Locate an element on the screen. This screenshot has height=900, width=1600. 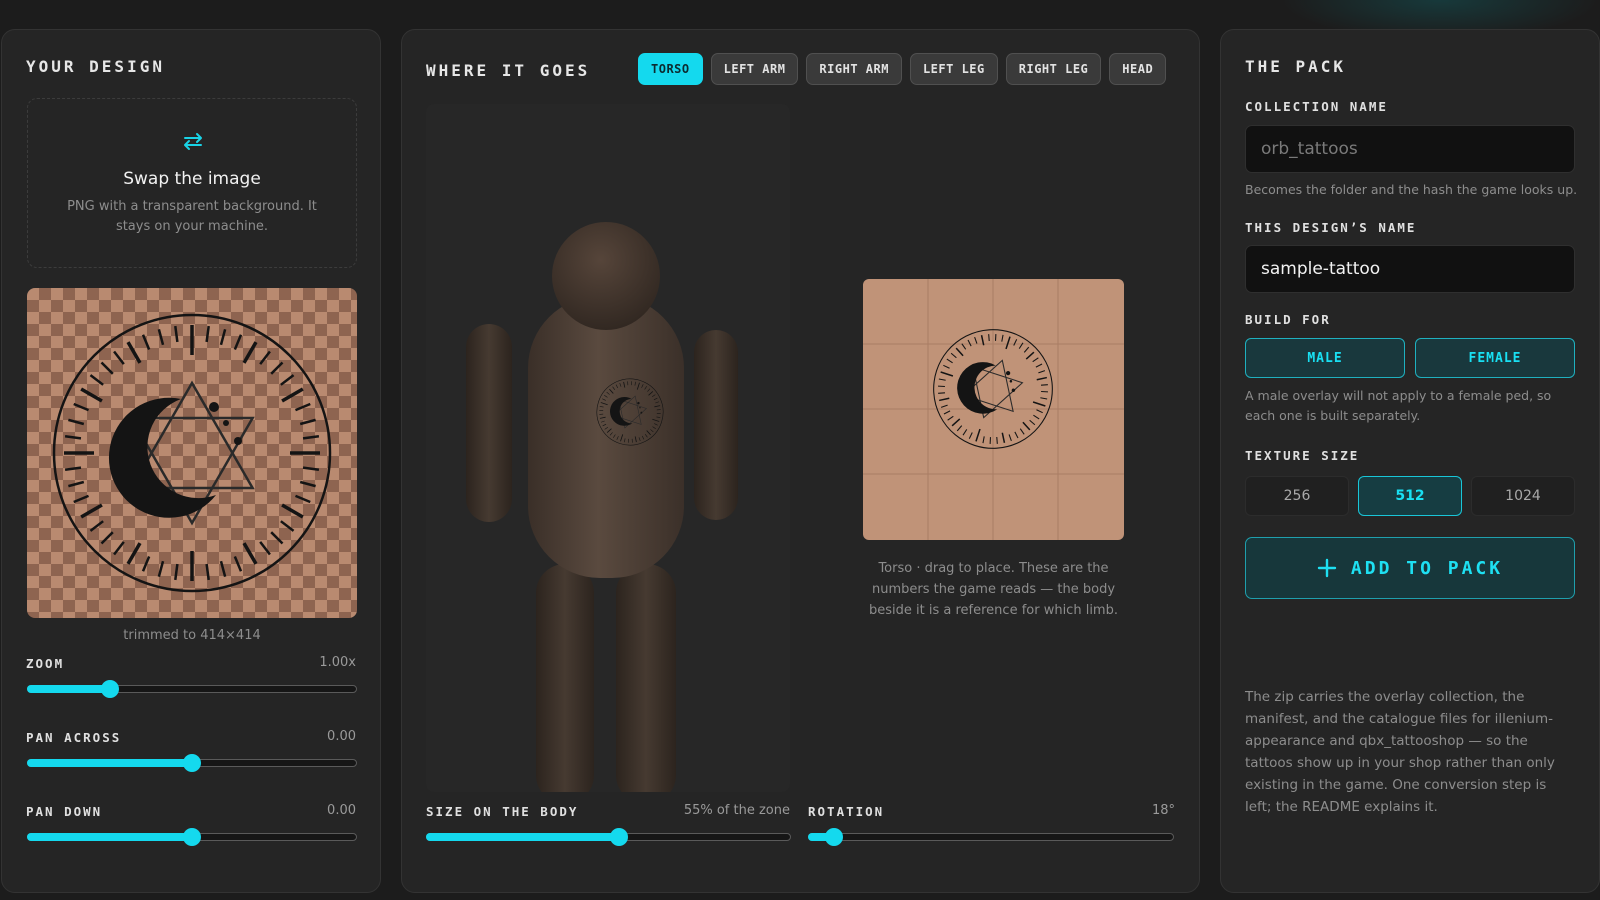
size-value: 55% of the zone is located at coordinates (736, 810).